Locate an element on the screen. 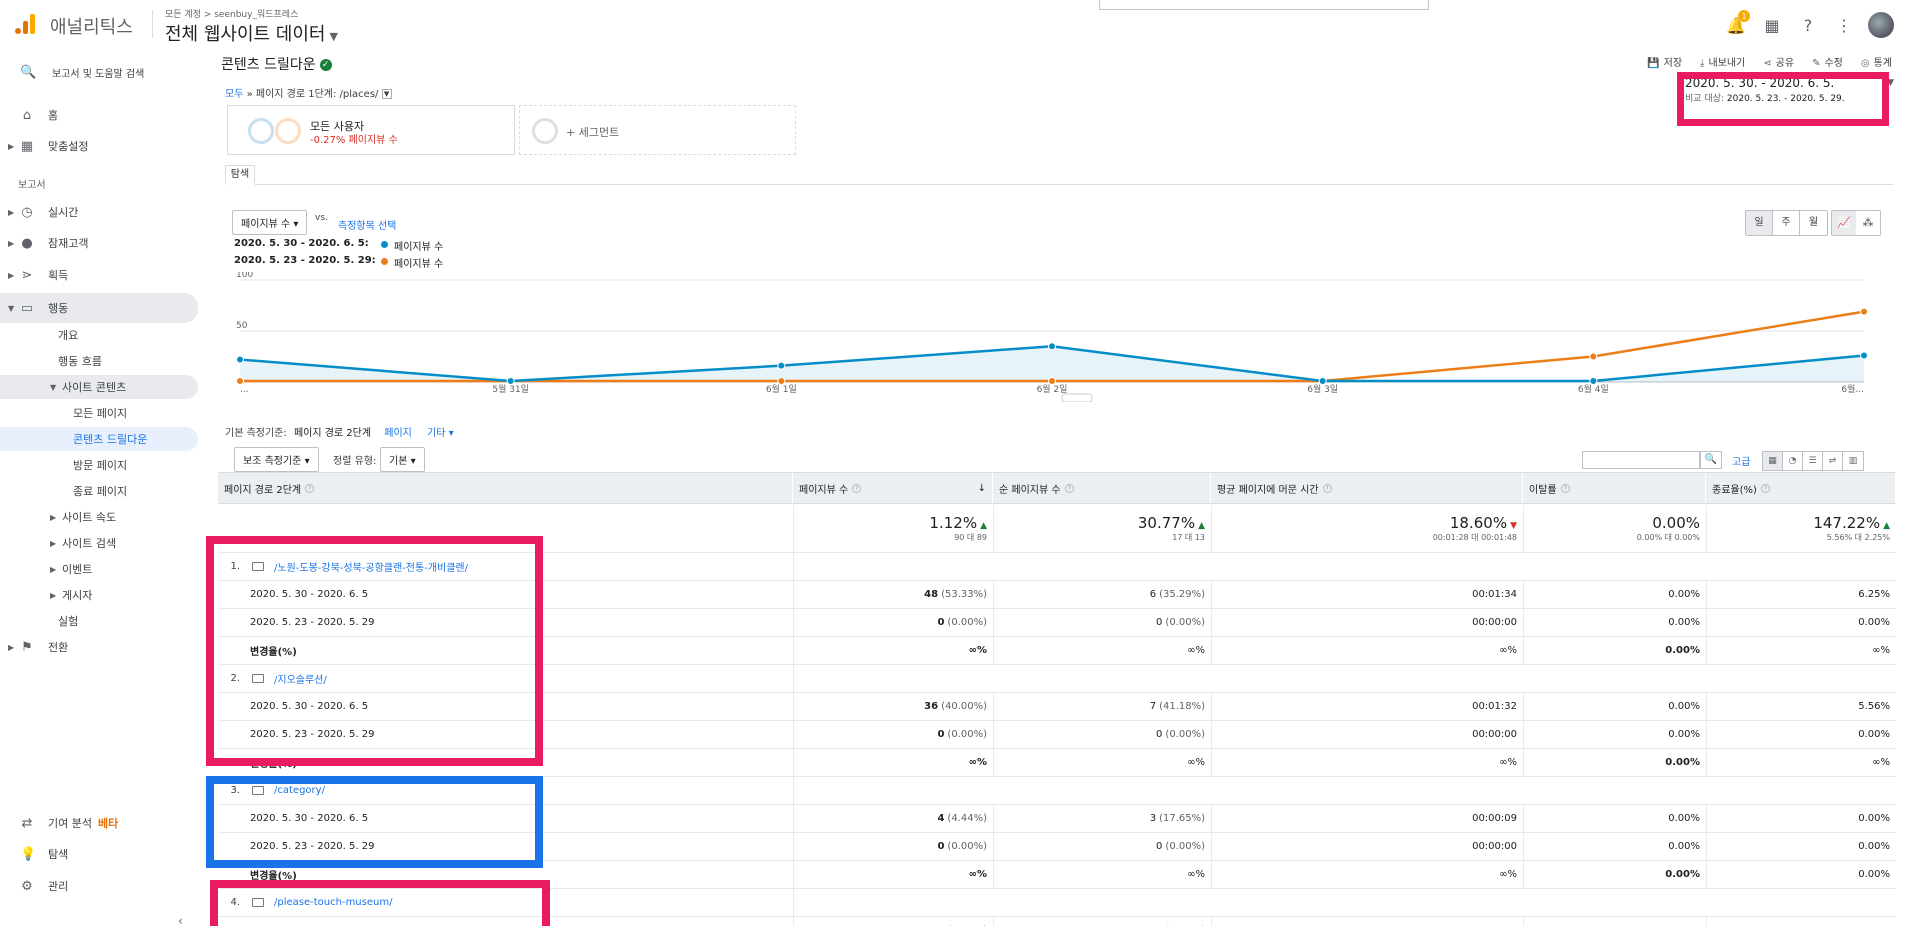 Image resolution: width=1906 pixels, height=926 pixels. sidebar-item-exit-pages: 종료 페이지 is located at coordinates (99, 491).